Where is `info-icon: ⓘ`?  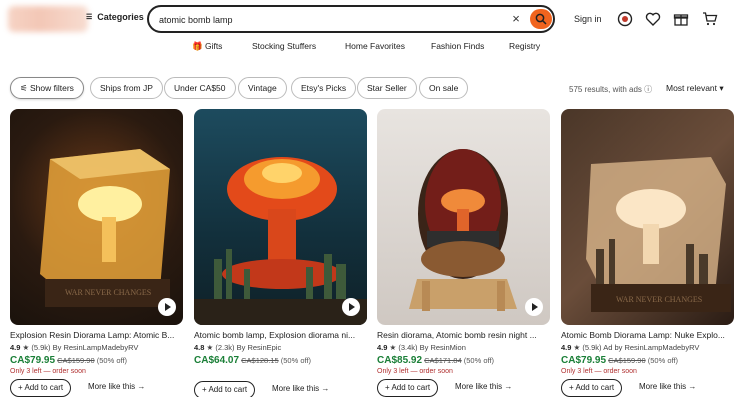
info-icon: ⓘ is located at coordinates (648, 89).